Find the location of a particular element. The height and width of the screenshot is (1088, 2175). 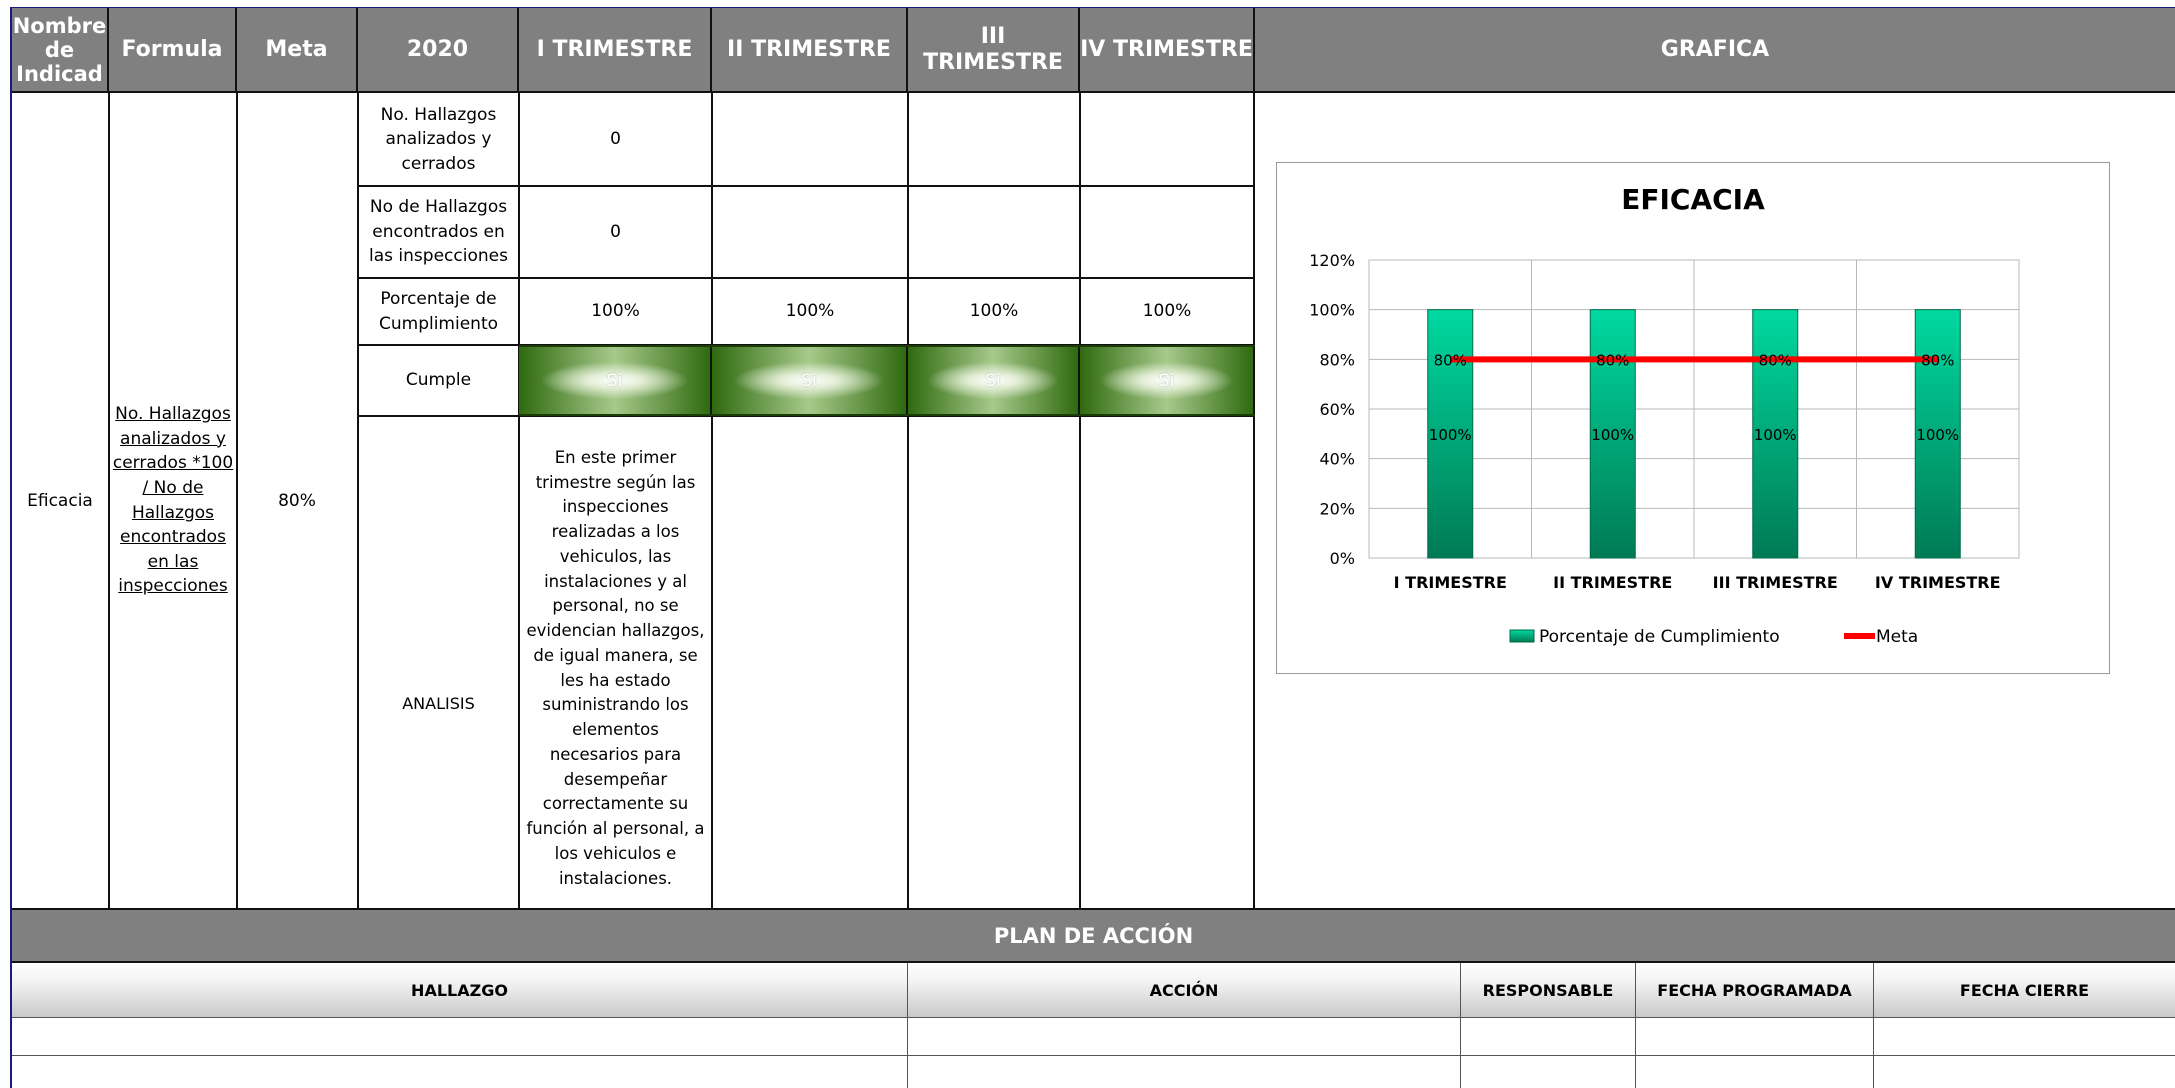

header-q3: III TRIMESTRE is located at coordinates (994, 50).